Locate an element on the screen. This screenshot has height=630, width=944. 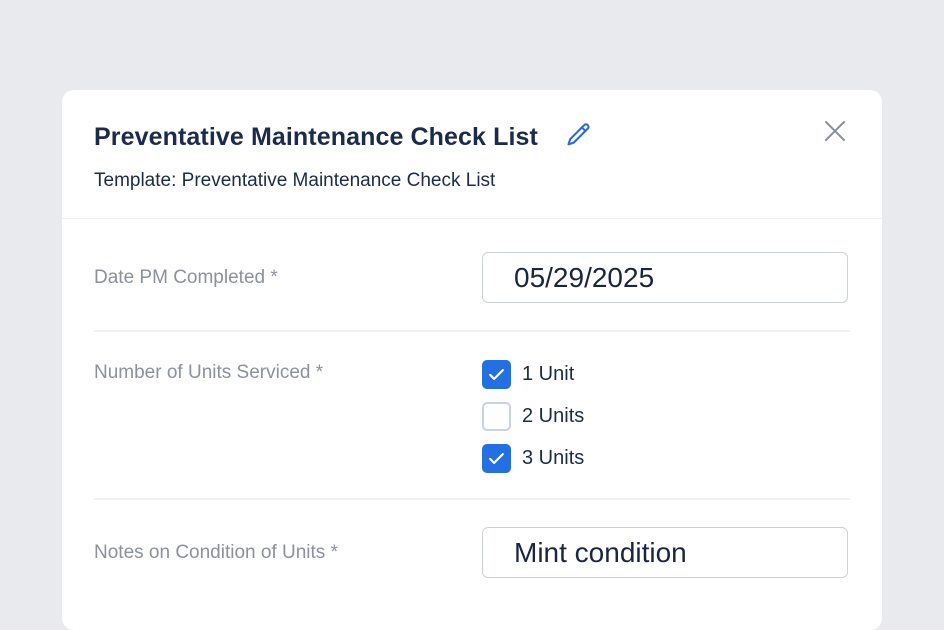
checkbox-label: 3 Units is located at coordinates (553, 458).